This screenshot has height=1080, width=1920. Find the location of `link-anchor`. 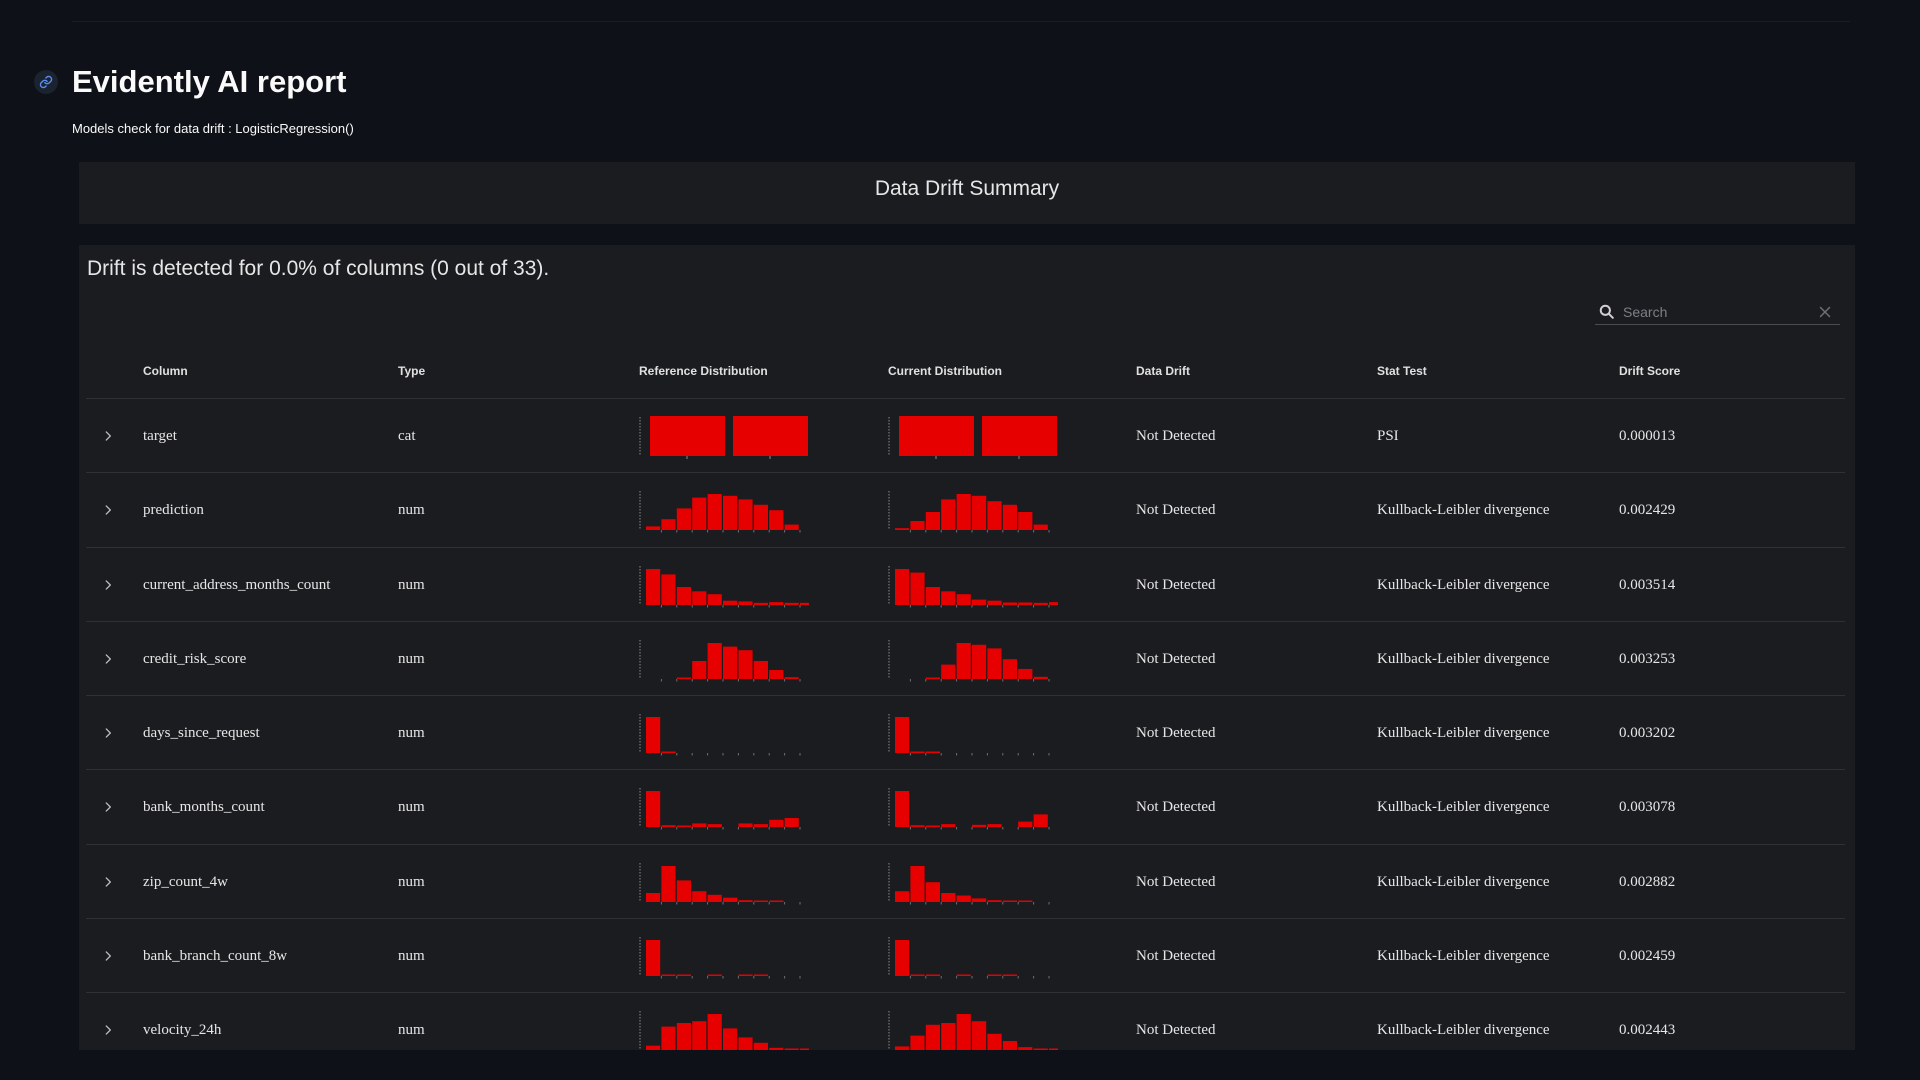

link-anchor is located at coordinates (46, 82).